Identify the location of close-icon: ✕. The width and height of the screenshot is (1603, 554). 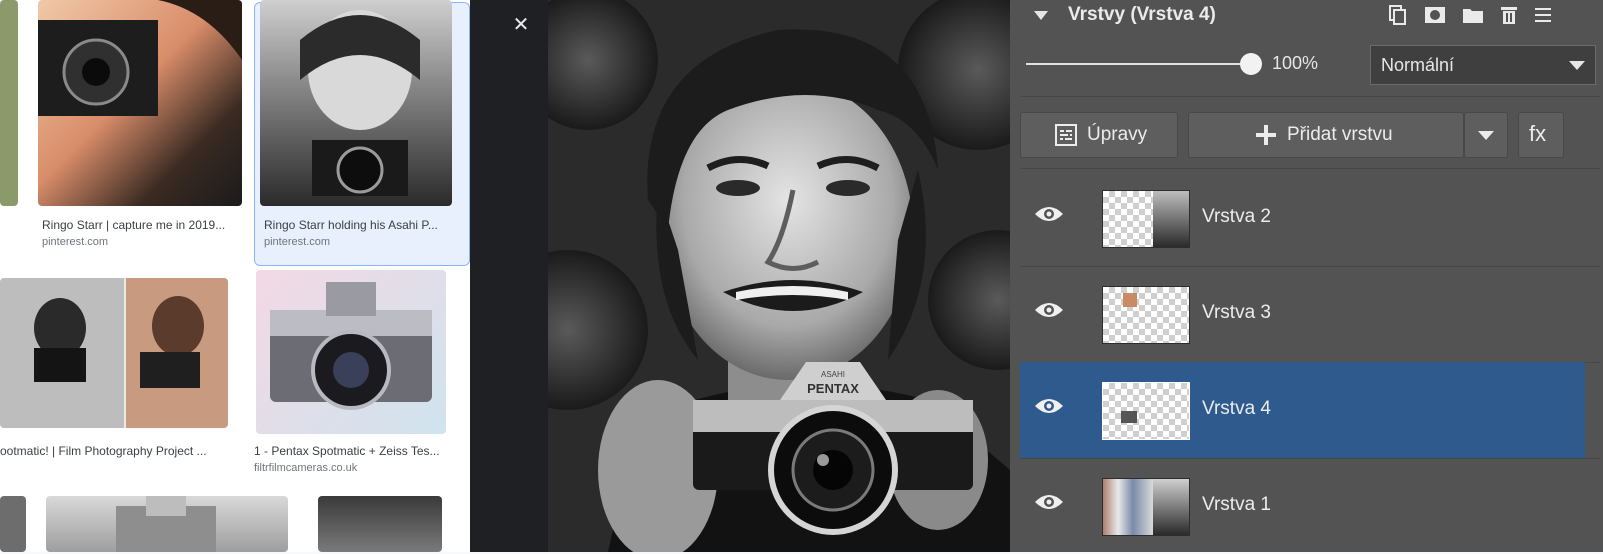
(521, 25).